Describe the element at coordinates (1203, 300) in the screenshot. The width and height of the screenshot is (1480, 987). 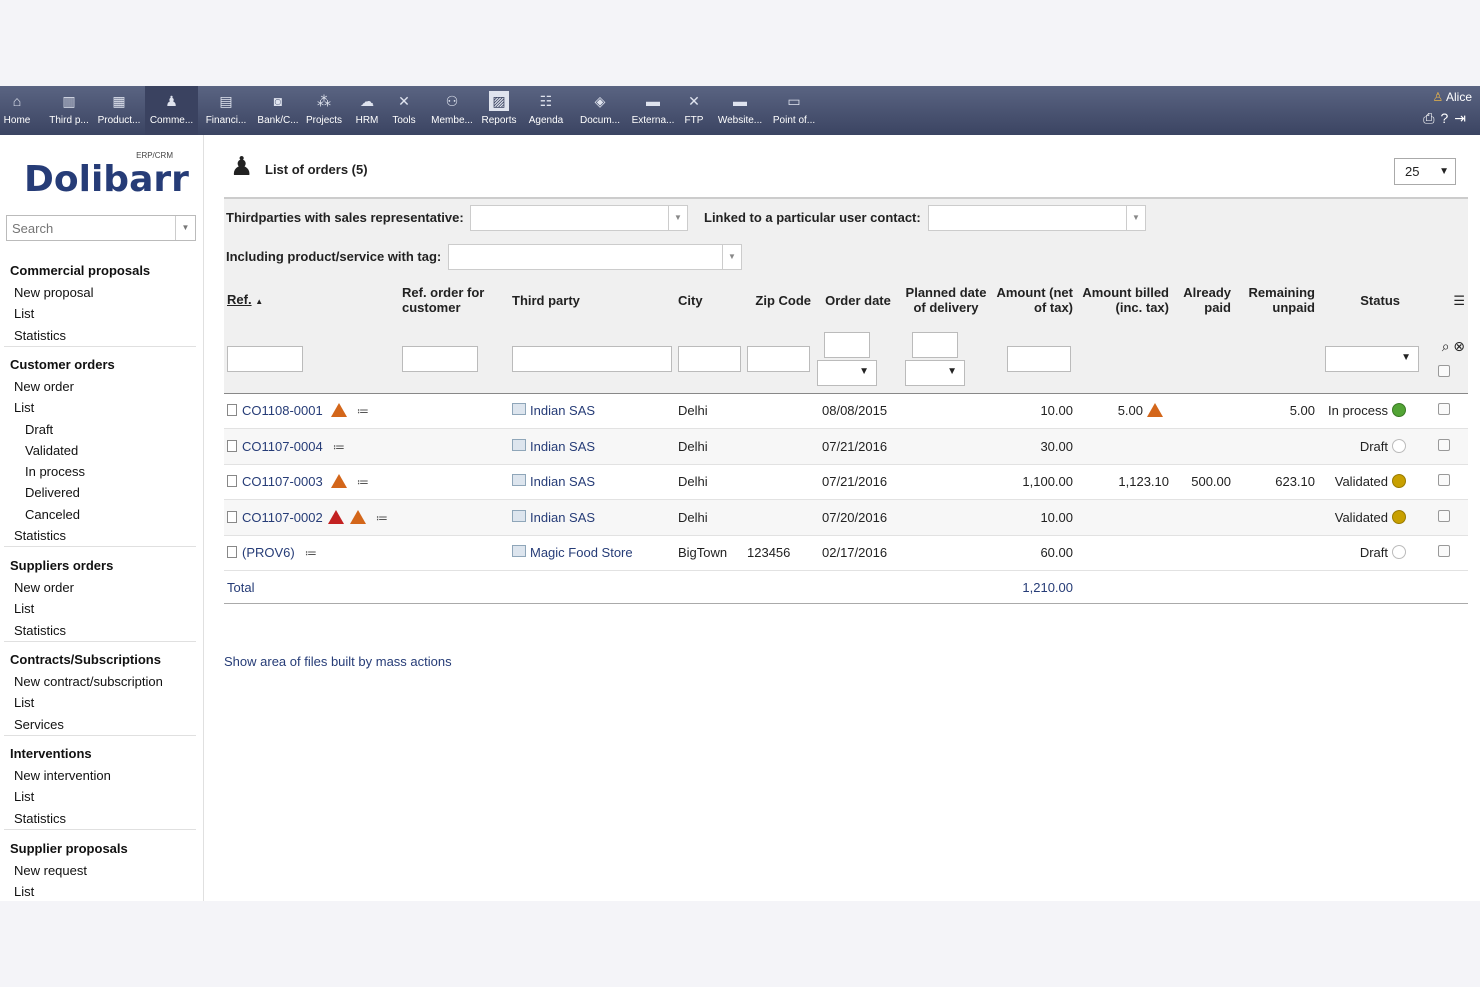
I see `col-already-paid: Already paid` at that location.